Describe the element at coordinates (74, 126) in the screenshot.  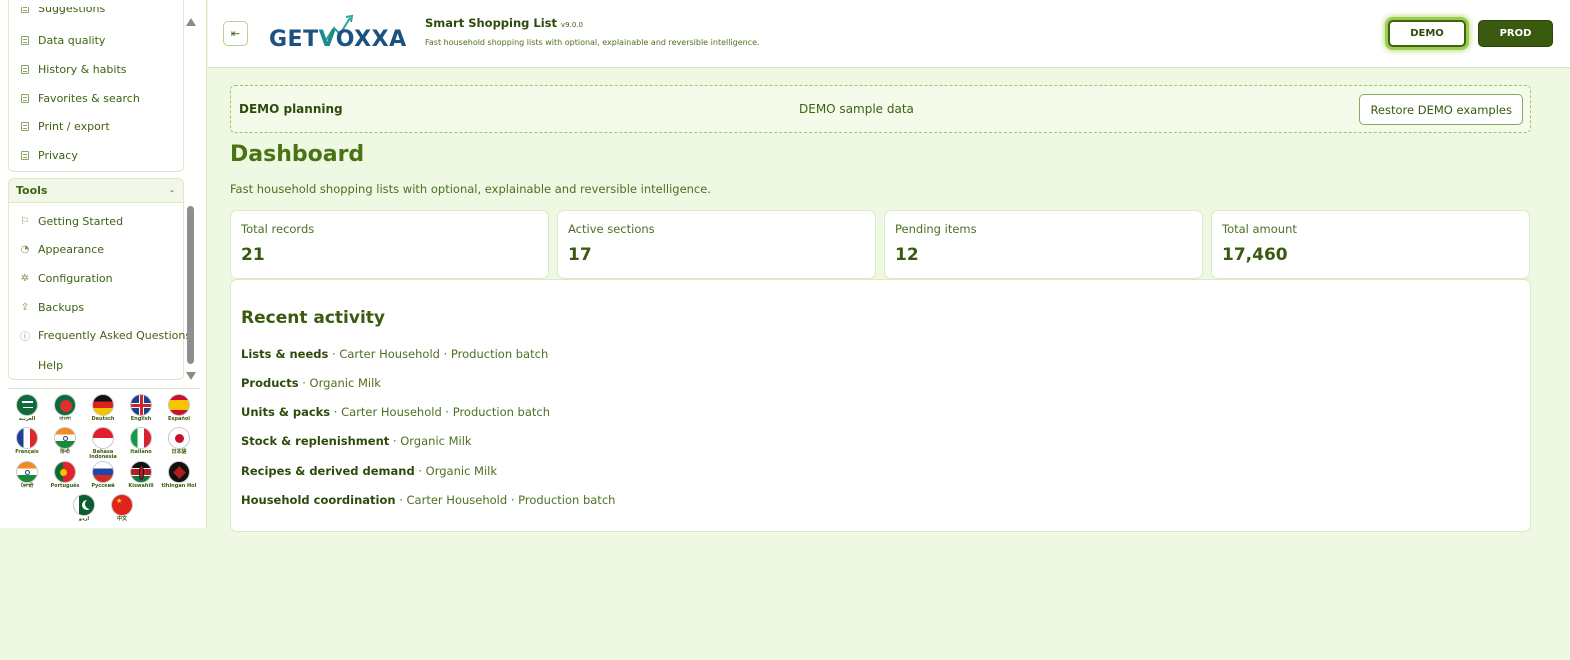
I see `sidebar-item-label: Print / export` at that location.